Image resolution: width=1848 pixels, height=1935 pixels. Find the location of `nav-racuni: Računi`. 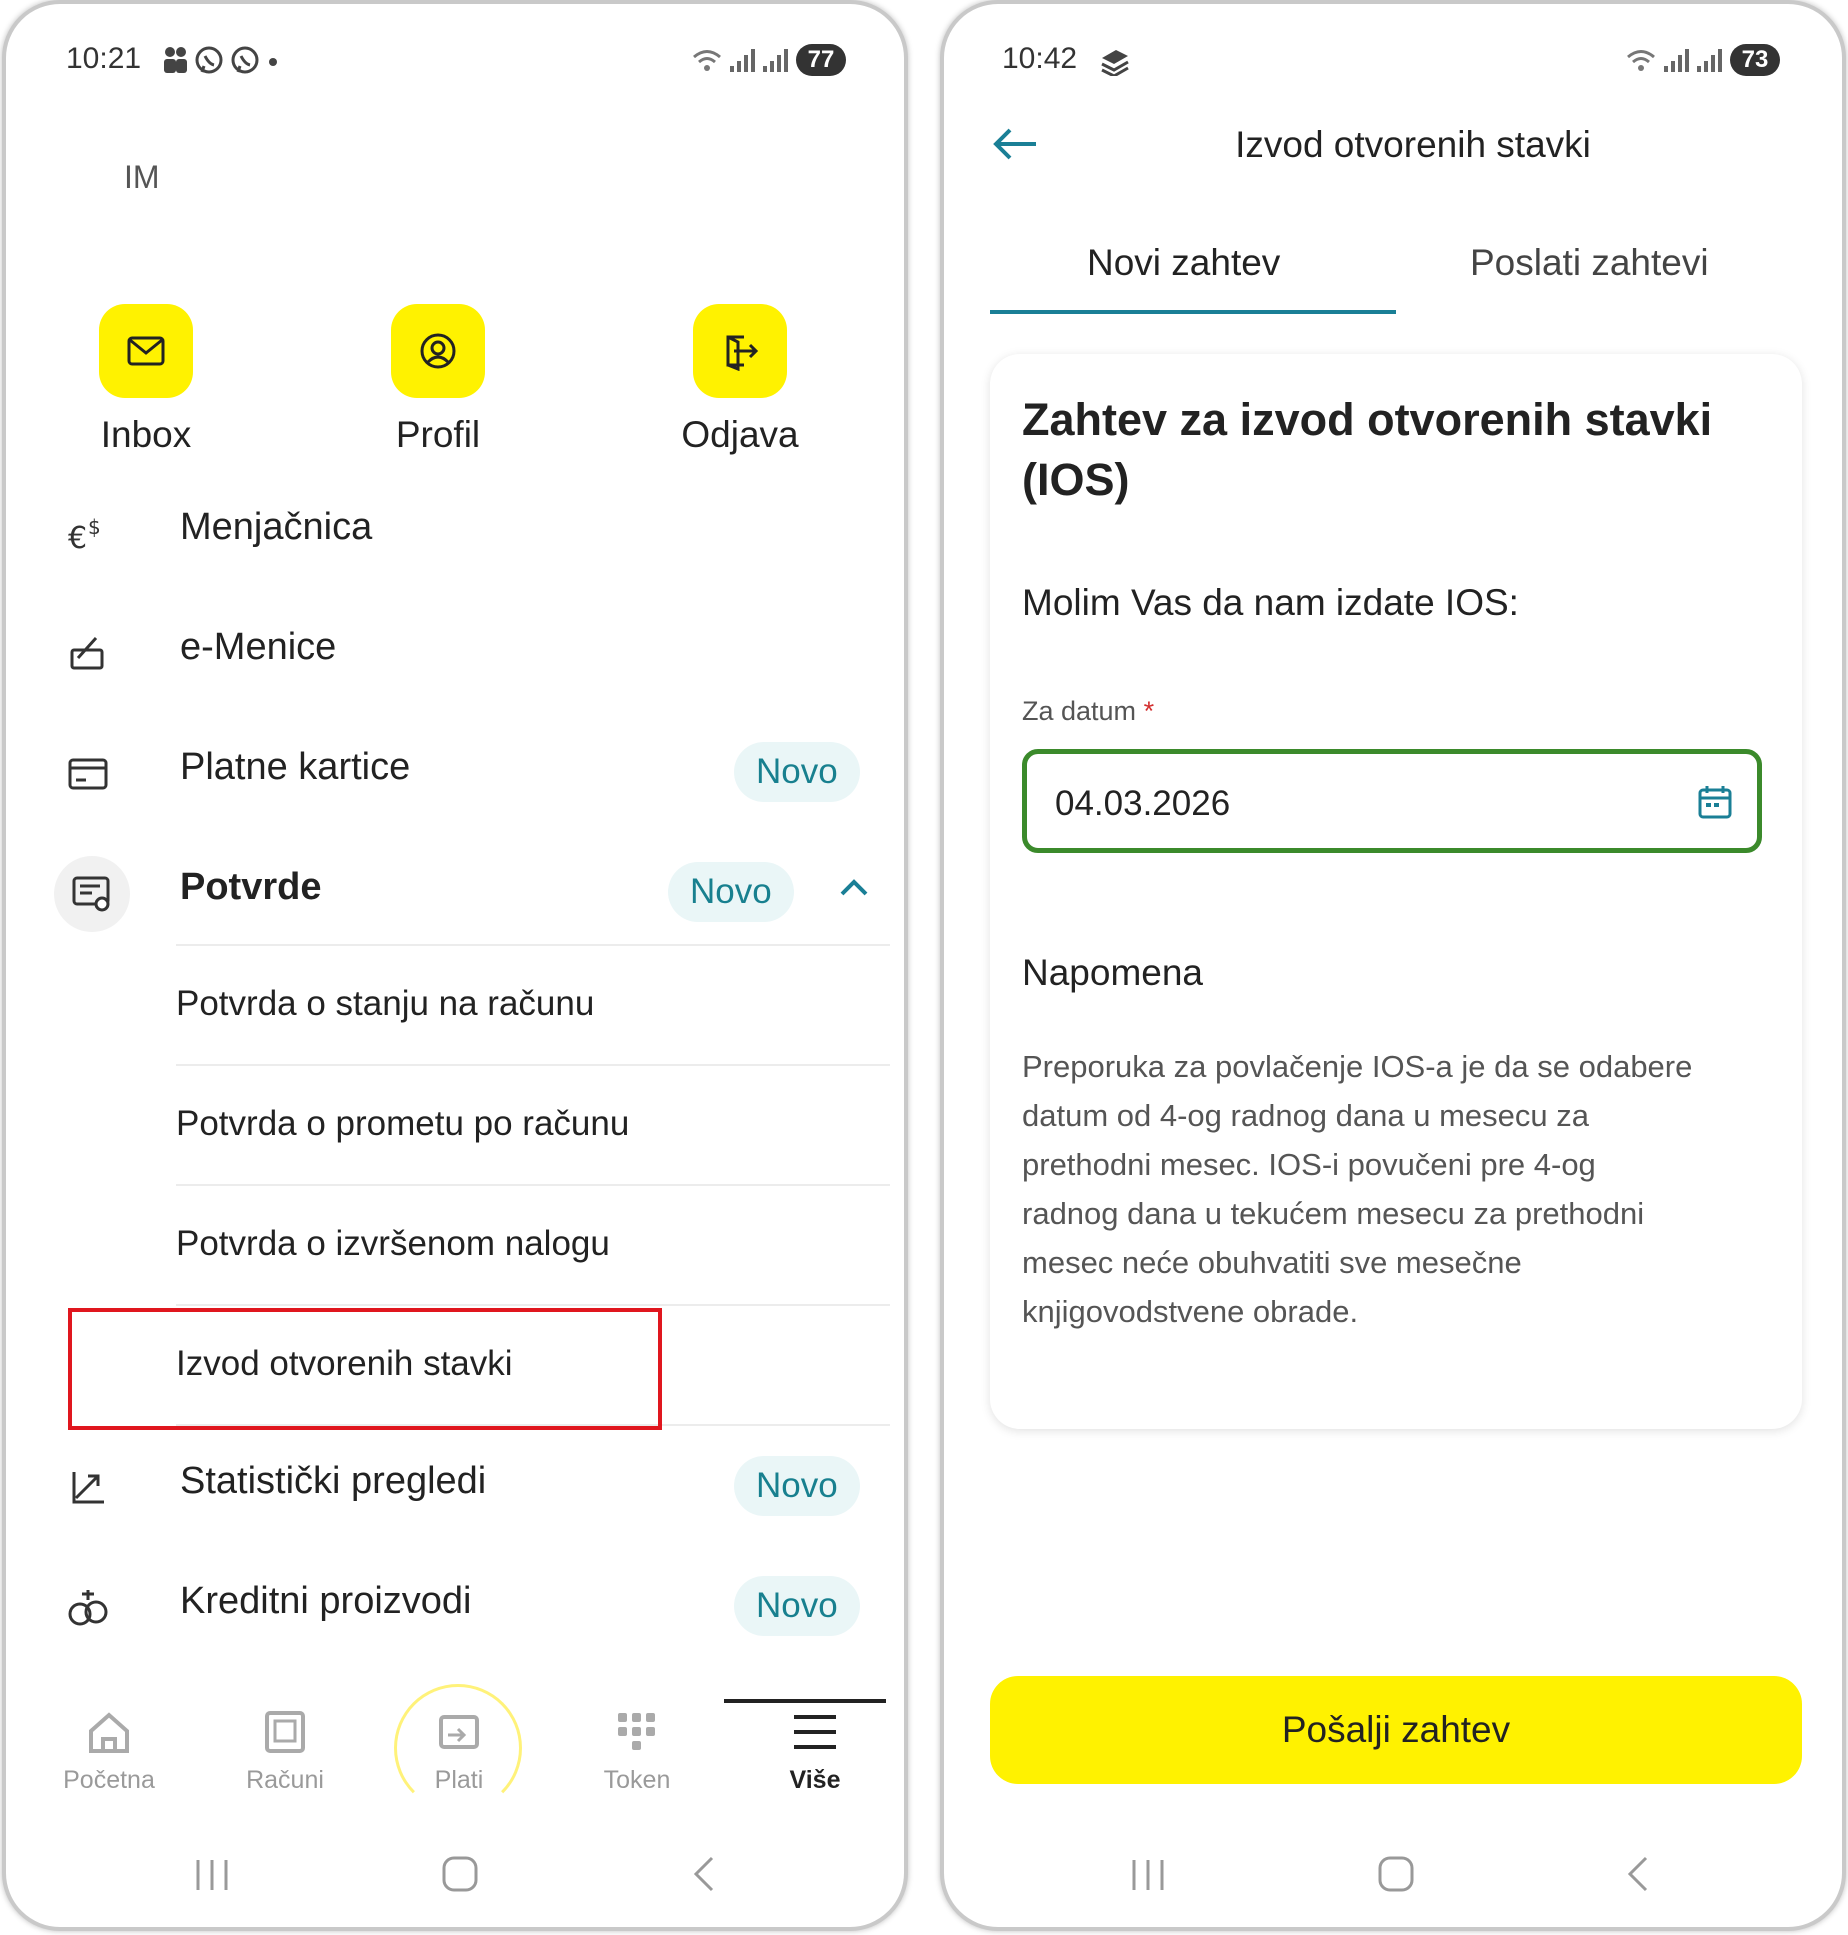

nav-racuni: Računi is located at coordinates (285, 1752).